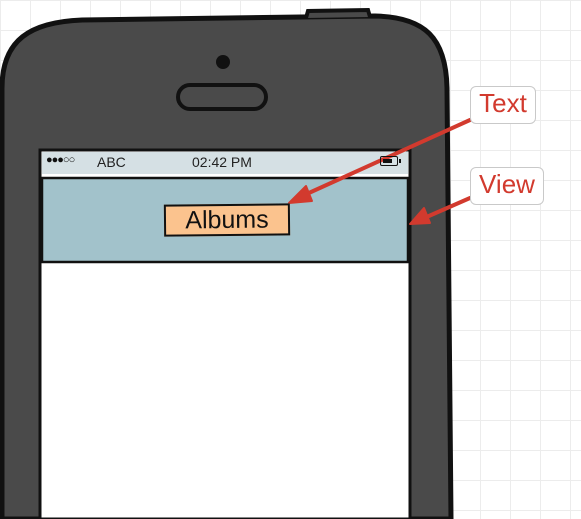 The width and height of the screenshot is (581, 519). What do you see at coordinates (503, 105) in the screenshot?
I see `text-annotation-label: Text` at bounding box center [503, 105].